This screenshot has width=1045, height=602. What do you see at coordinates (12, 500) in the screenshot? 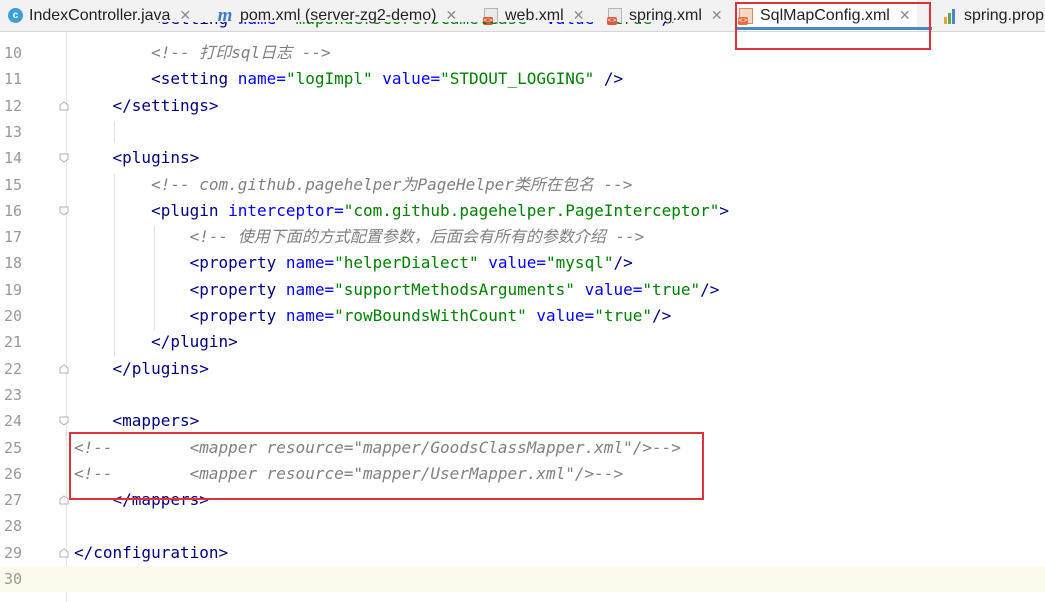
I see `line-number: 27` at bounding box center [12, 500].